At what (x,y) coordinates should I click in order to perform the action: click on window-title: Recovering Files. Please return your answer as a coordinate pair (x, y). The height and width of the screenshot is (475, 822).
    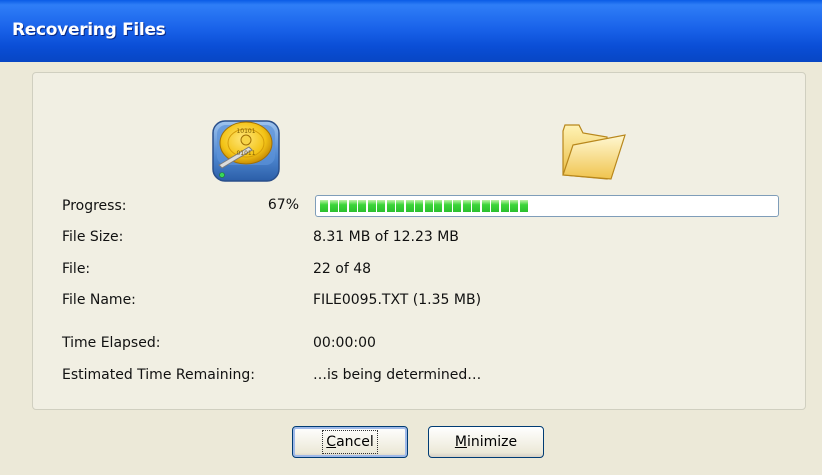
    Looking at the image, I should click on (89, 30).